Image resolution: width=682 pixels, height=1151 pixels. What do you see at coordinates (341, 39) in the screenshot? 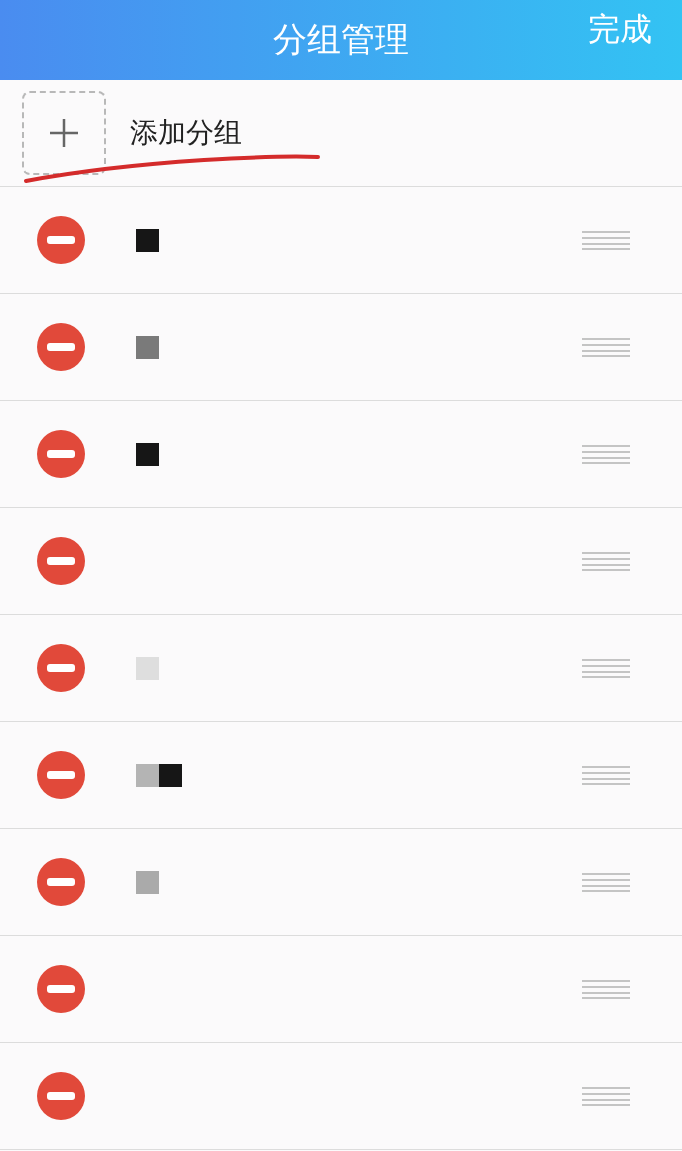
I see `page-title: 分组管理` at bounding box center [341, 39].